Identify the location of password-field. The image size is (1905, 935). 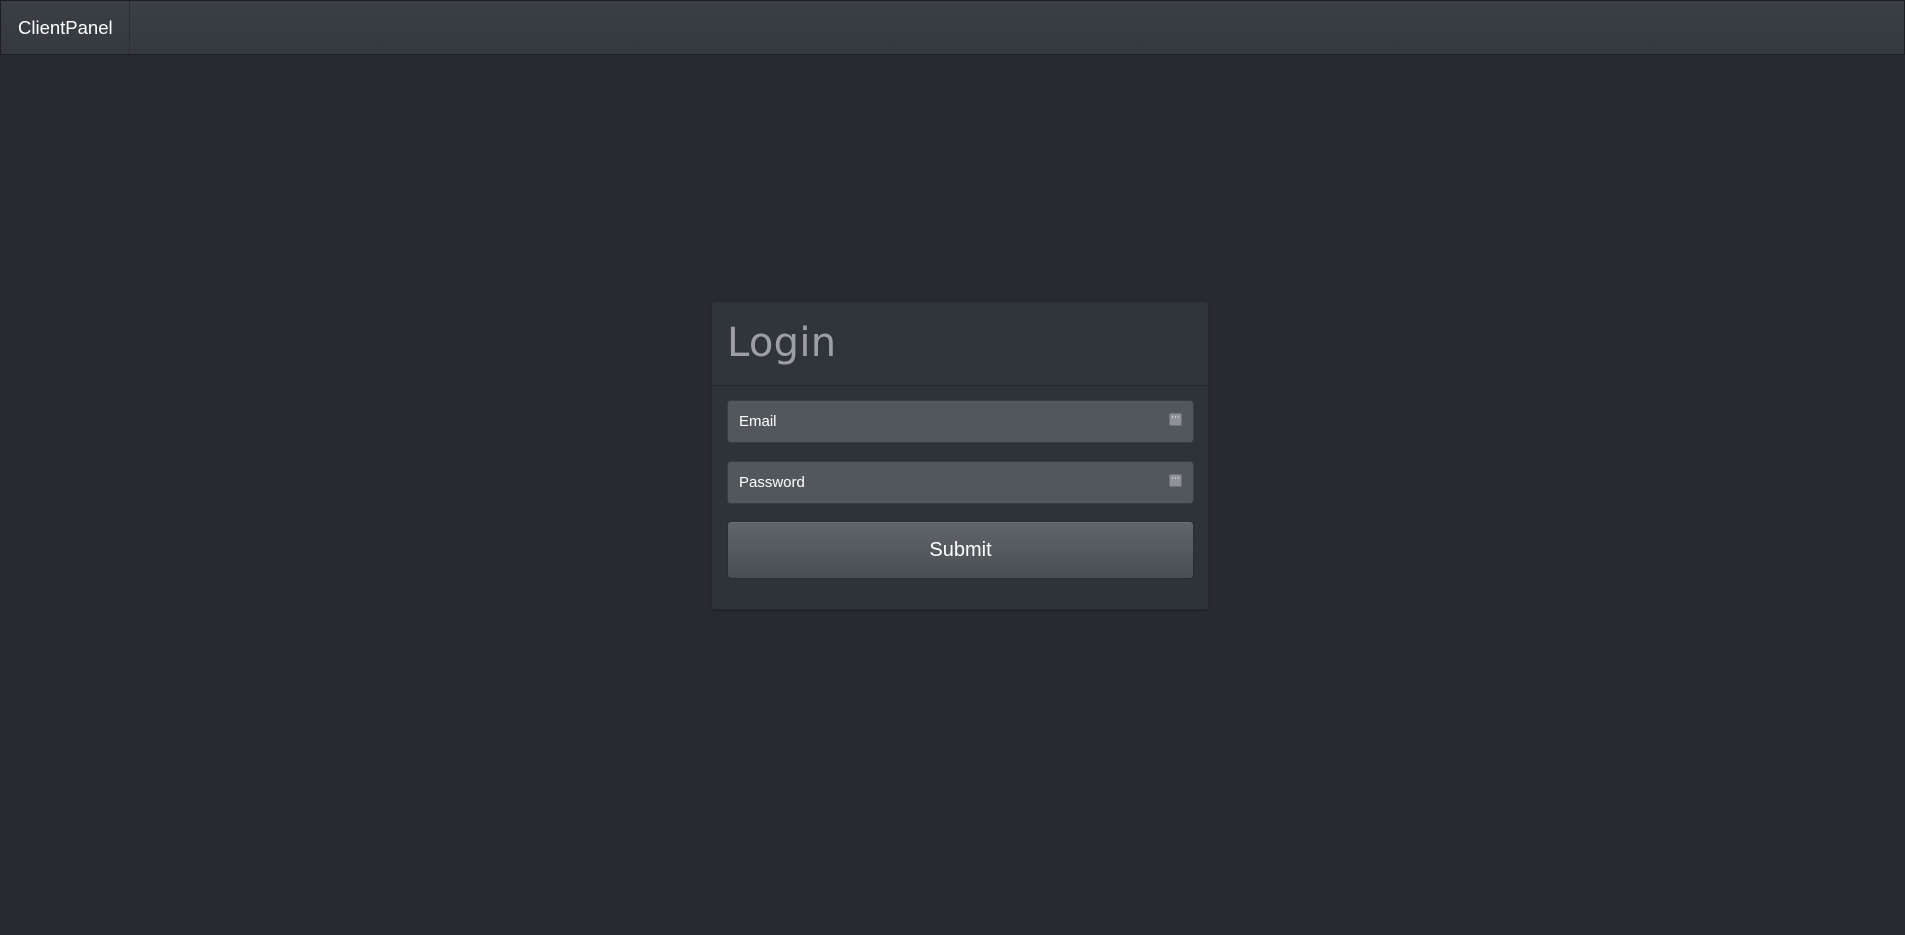
(960, 482).